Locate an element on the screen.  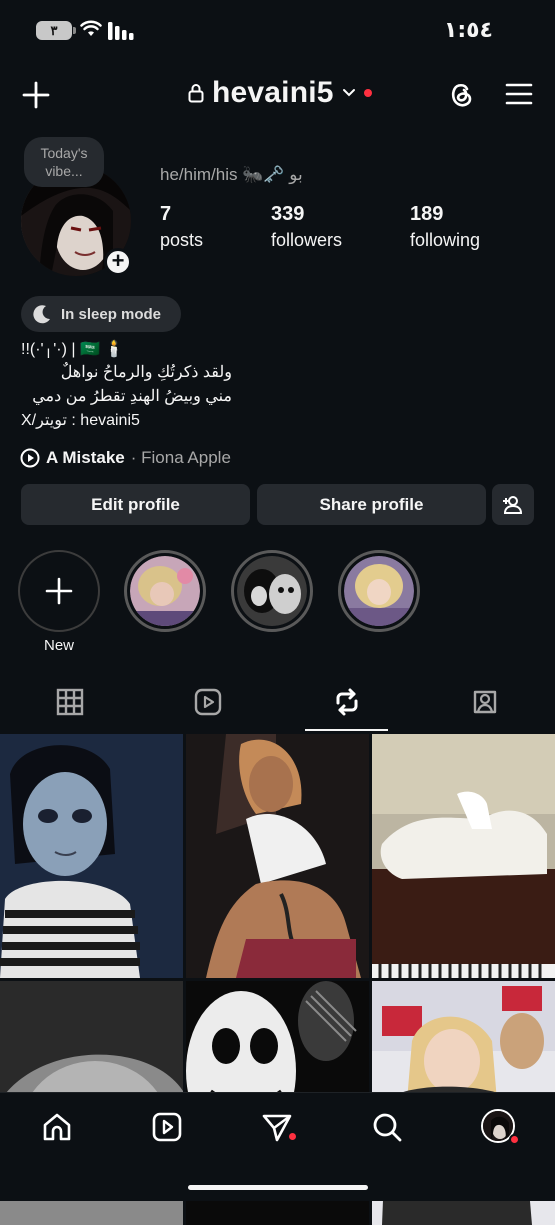
username: hevaini5 is located at coordinates (273, 92).